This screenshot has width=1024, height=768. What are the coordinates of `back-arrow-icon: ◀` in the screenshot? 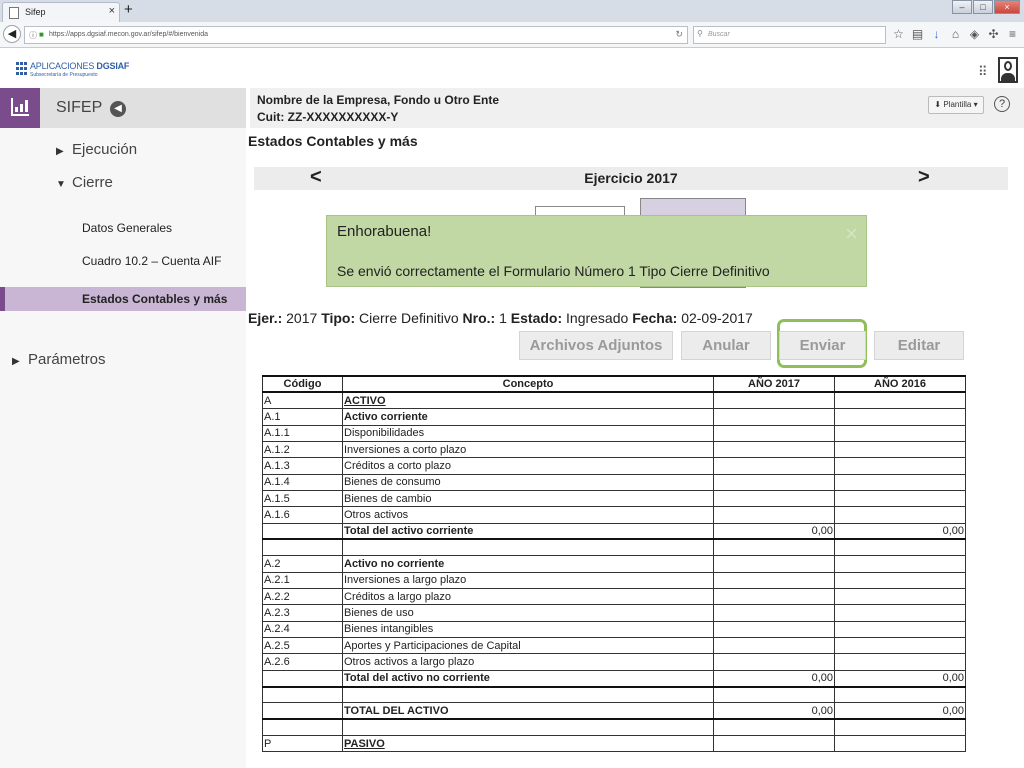 It's located at (12, 34).